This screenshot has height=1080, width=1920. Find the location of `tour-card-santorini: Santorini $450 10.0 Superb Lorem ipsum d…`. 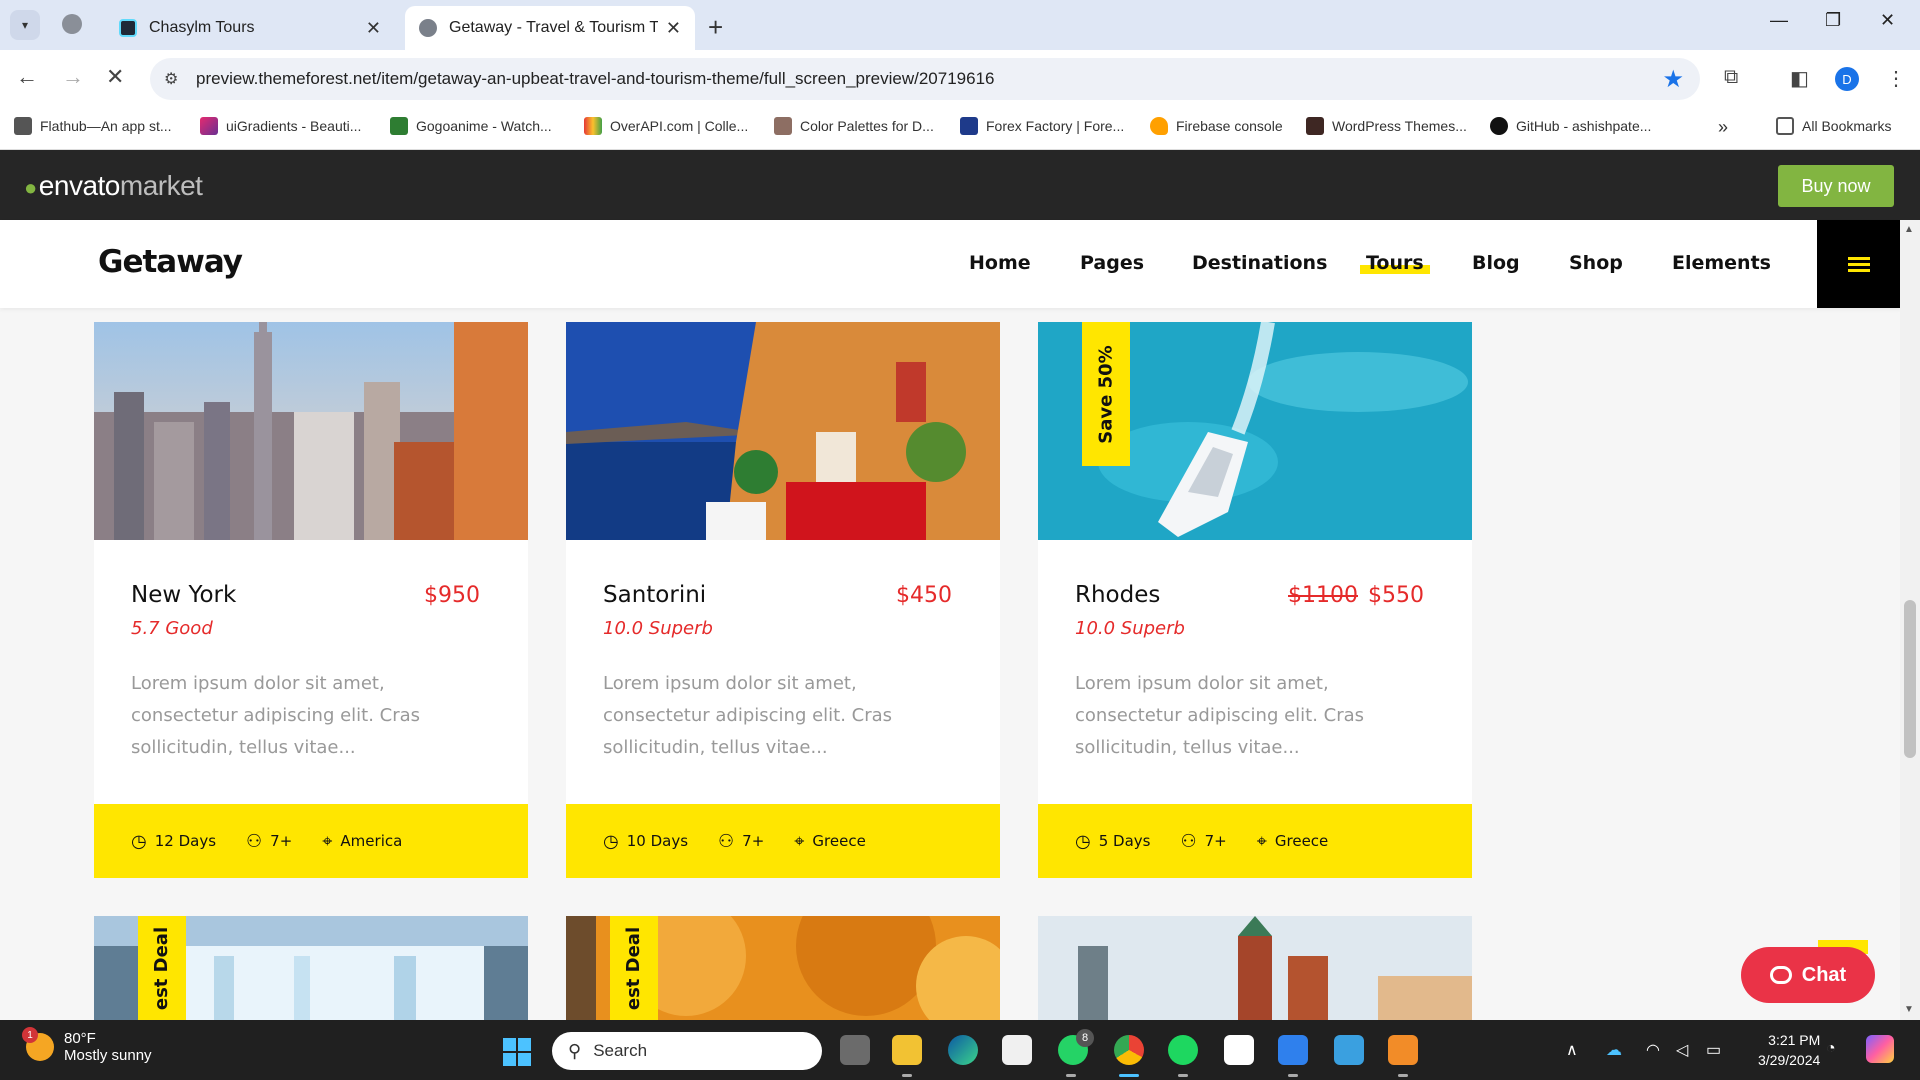

tour-card-santorini: Santorini $450 10.0 Superb Lorem ipsum d… is located at coordinates (783, 600).